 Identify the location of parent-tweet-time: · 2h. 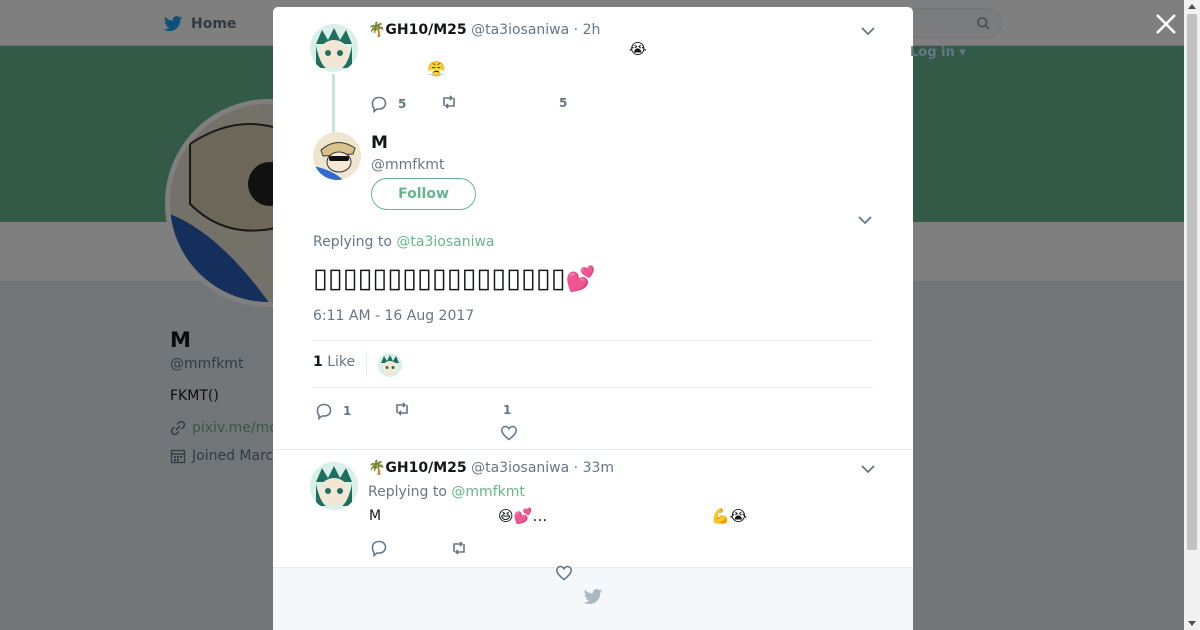
(587, 30).